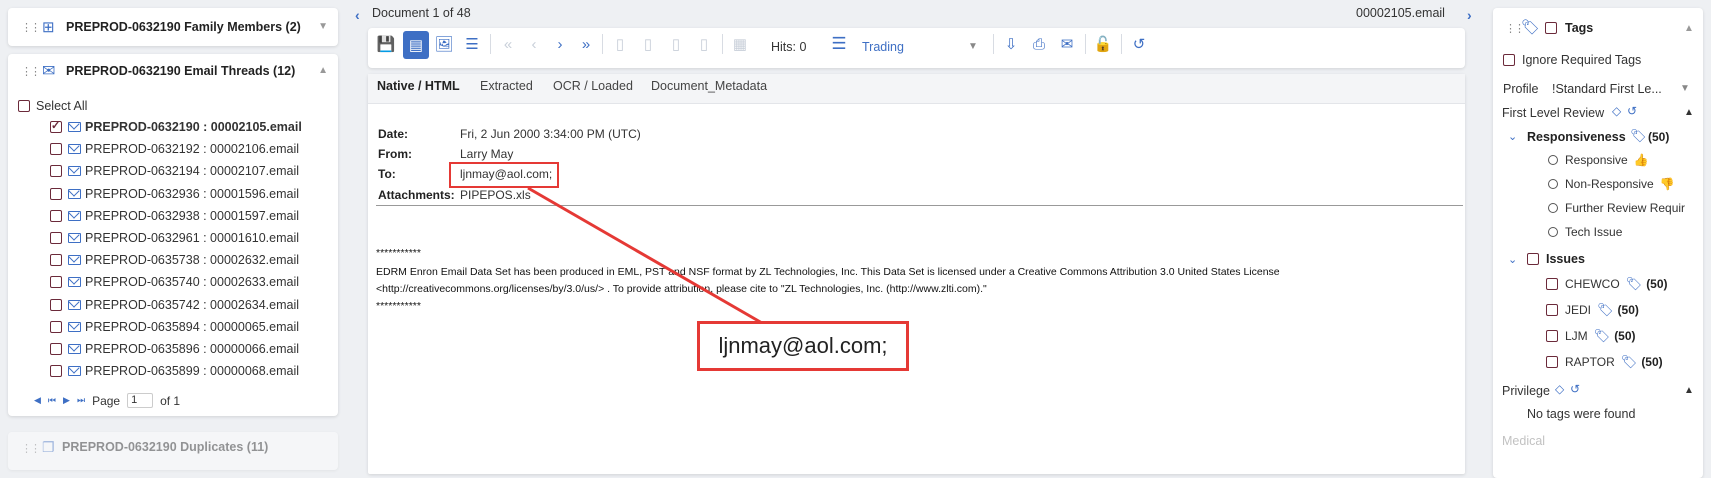 The height and width of the screenshot is (478, 1711). What do you see at coordinates (1533, 259) in the screenshot?
I see `issues-checkbox` at bounding box center [1533, 259].